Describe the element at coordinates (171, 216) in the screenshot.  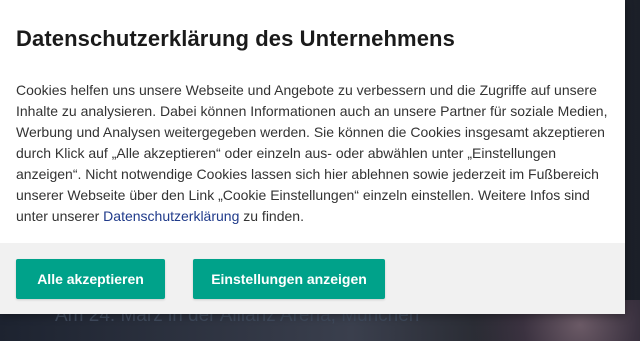
I see `privacy-policy-link: Datenschutzerklärung` at that location.